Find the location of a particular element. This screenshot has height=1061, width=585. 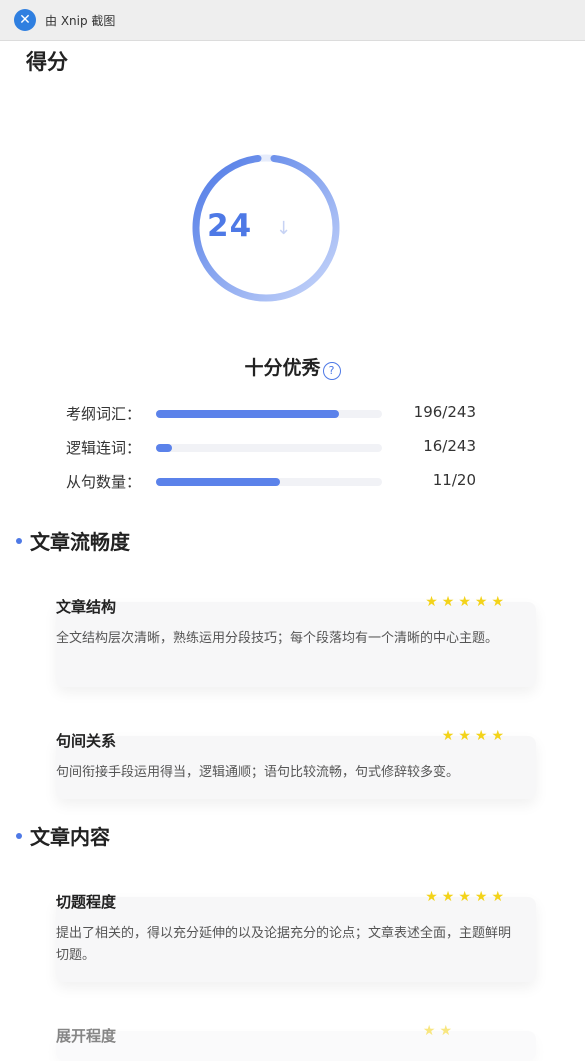

metric-label: 考纲词汇： is located at coordinates (104, 414).